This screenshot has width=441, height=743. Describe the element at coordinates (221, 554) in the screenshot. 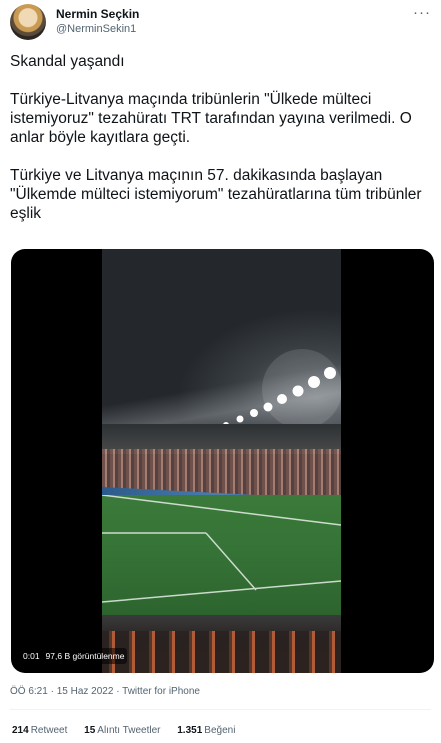

I see `football-pitch` at that location.